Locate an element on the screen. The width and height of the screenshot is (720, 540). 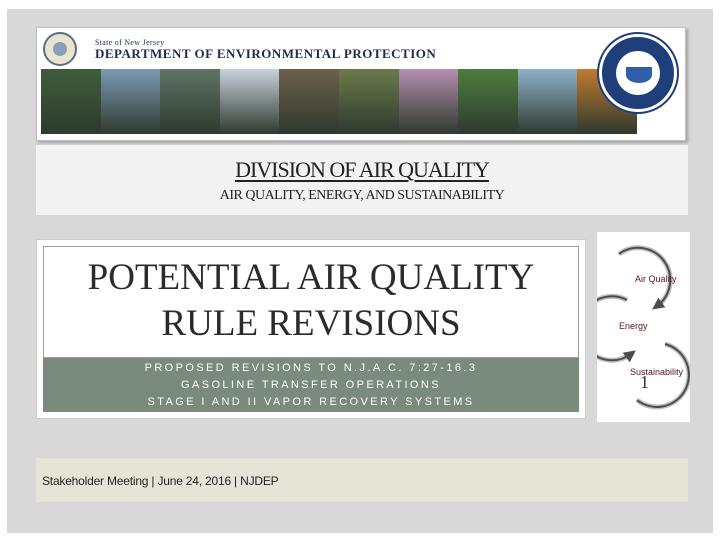
main-title-line-2: RULE REVISIONS is located at coordinates (311, 323).